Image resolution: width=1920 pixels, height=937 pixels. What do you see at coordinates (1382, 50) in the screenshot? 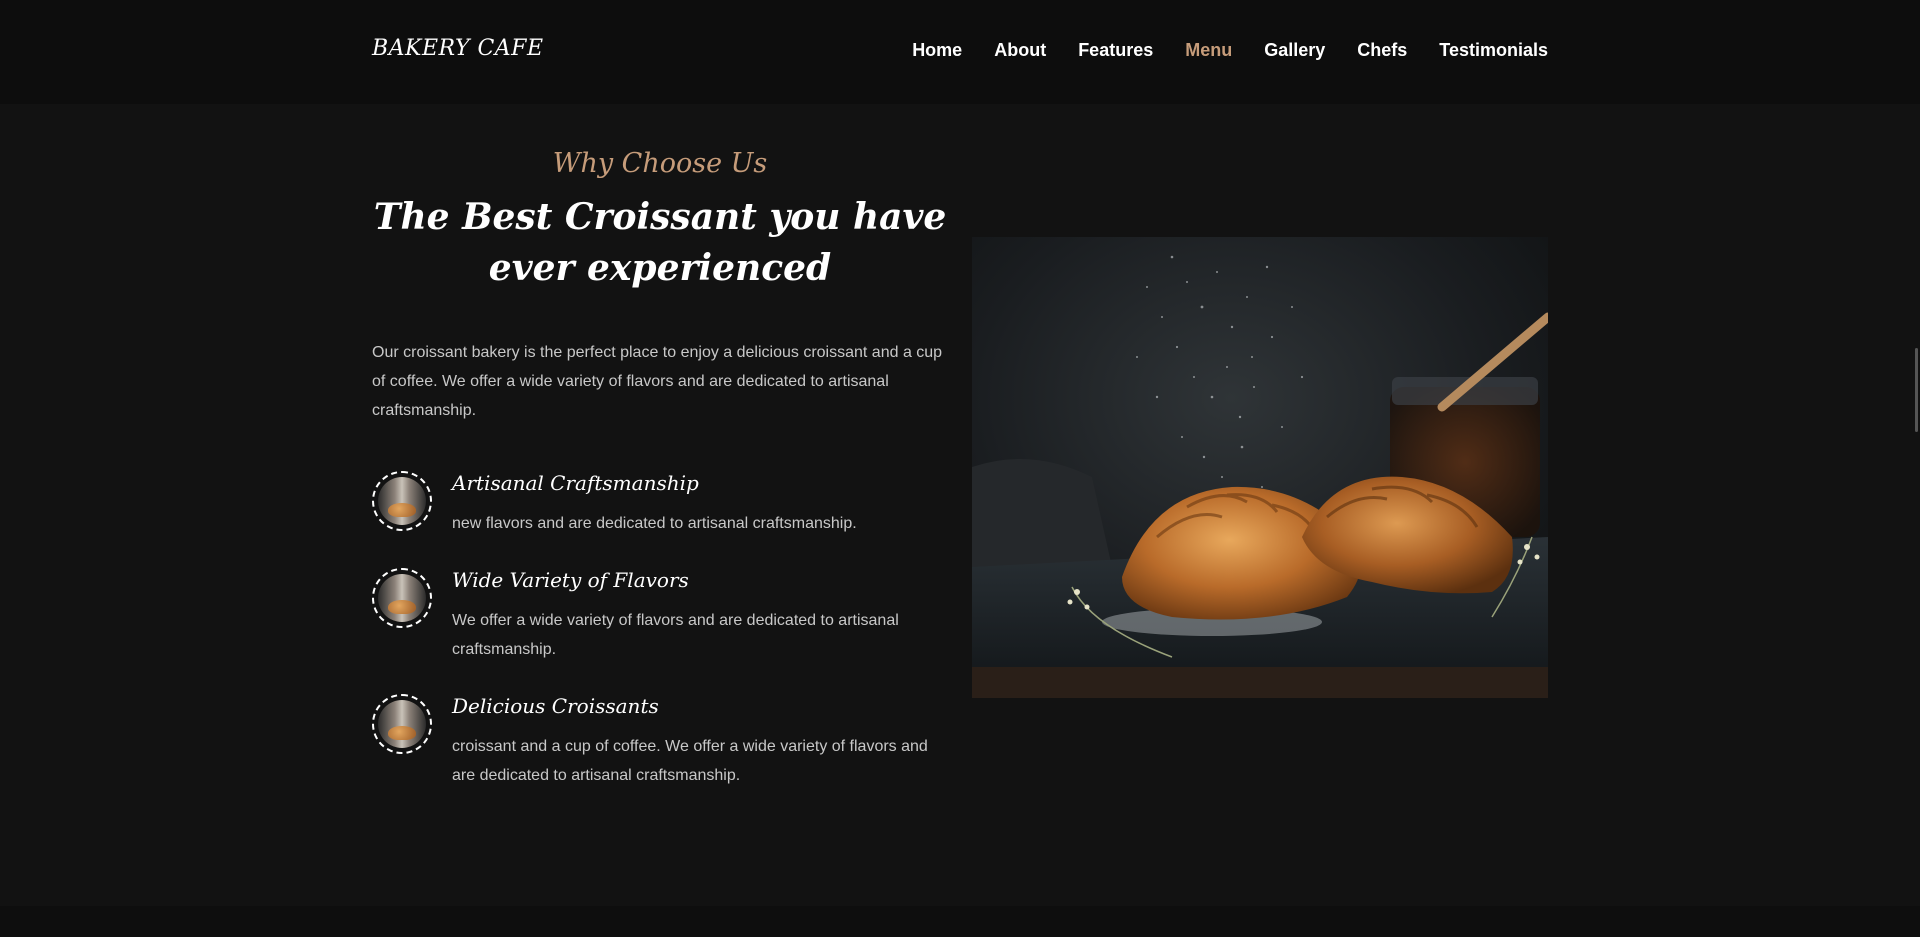
I see `nav-item-chefs: Chefs` at bounding box center [1382, 50].